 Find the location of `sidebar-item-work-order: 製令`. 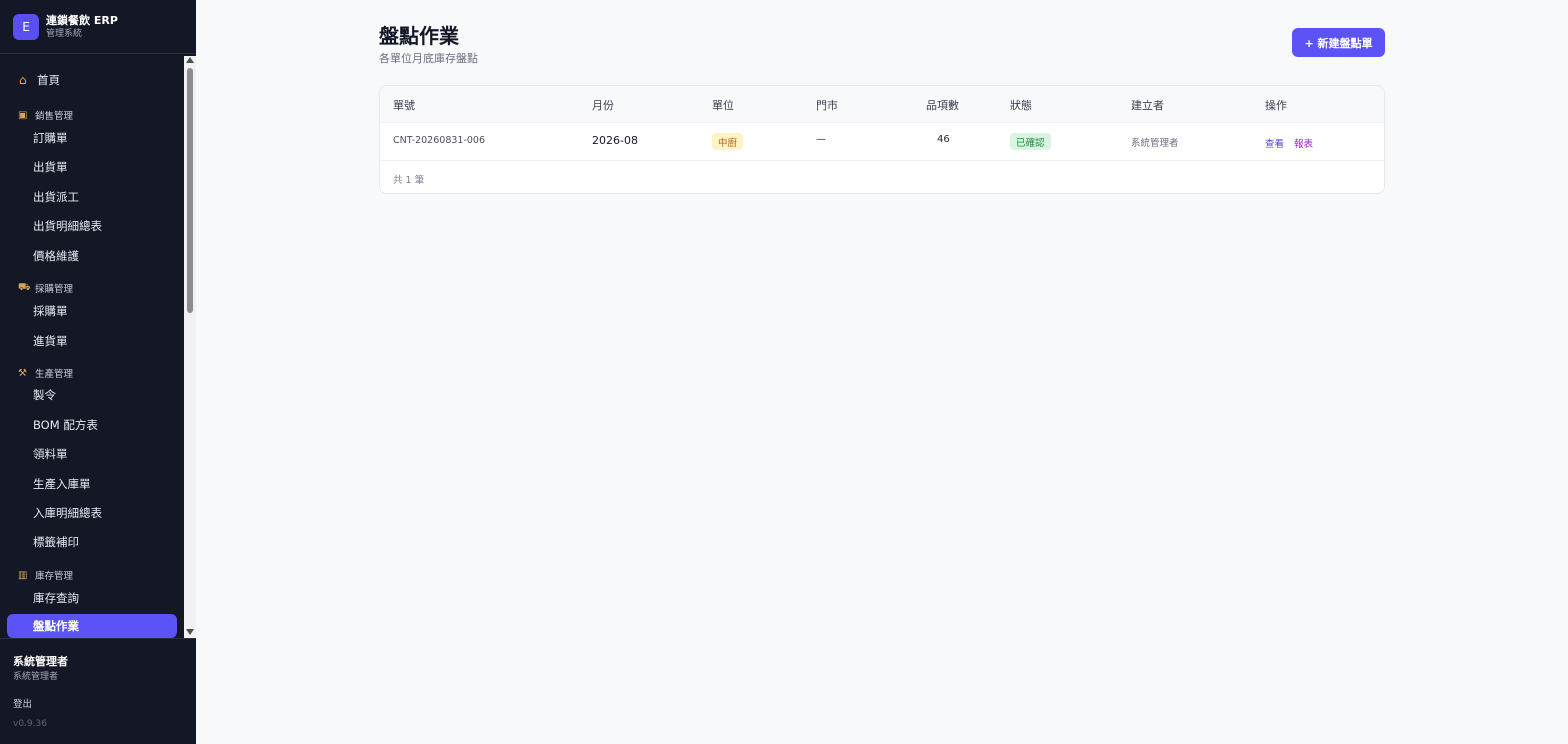

sidebar-item-work-order: 製令 is located at coordinates (92, 395).